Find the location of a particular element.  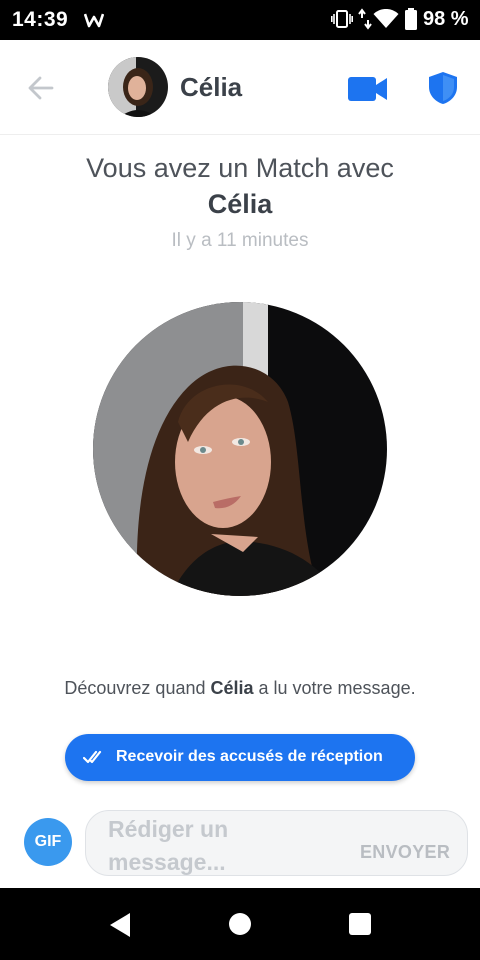

nav-back-button is located at coordinates (120, 925).